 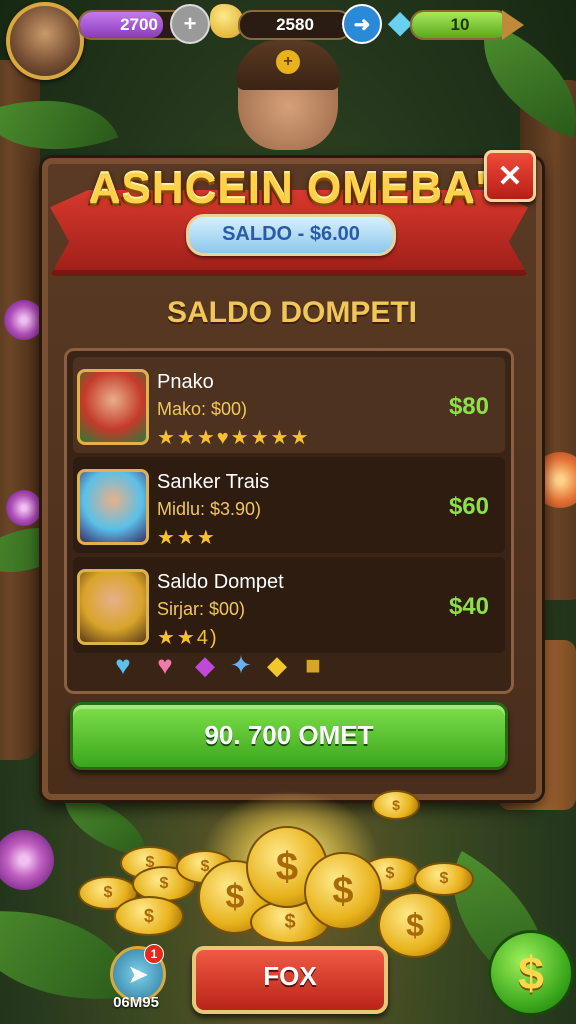 What do you see at coordinates (241, 664) in the screenshot?
I see `star-blue-icon: ✦` at bounding box center [241, 664].